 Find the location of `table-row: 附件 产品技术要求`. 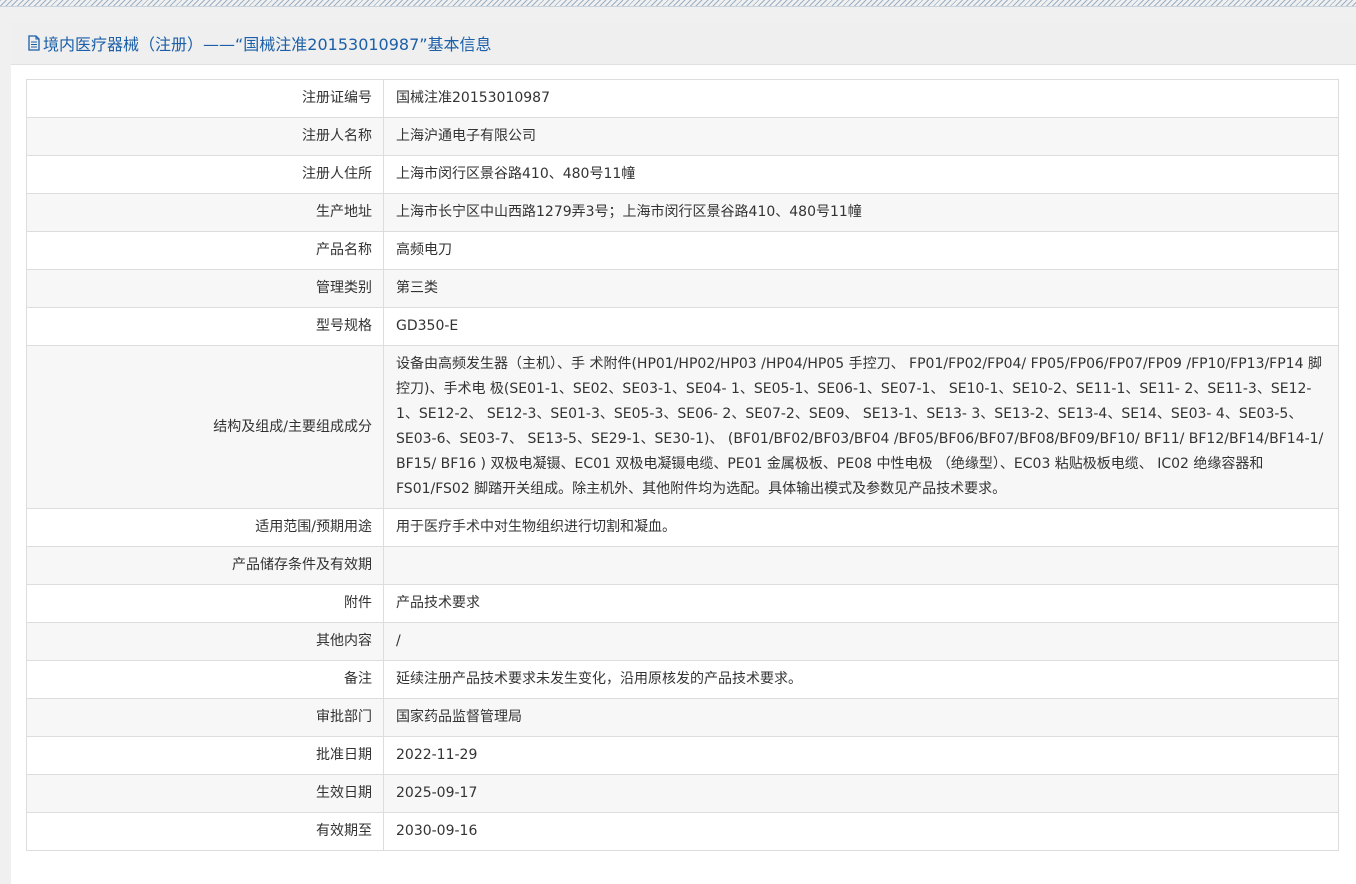

table-row: 附件 产品技术要求 is located at coordinates (682, 603).